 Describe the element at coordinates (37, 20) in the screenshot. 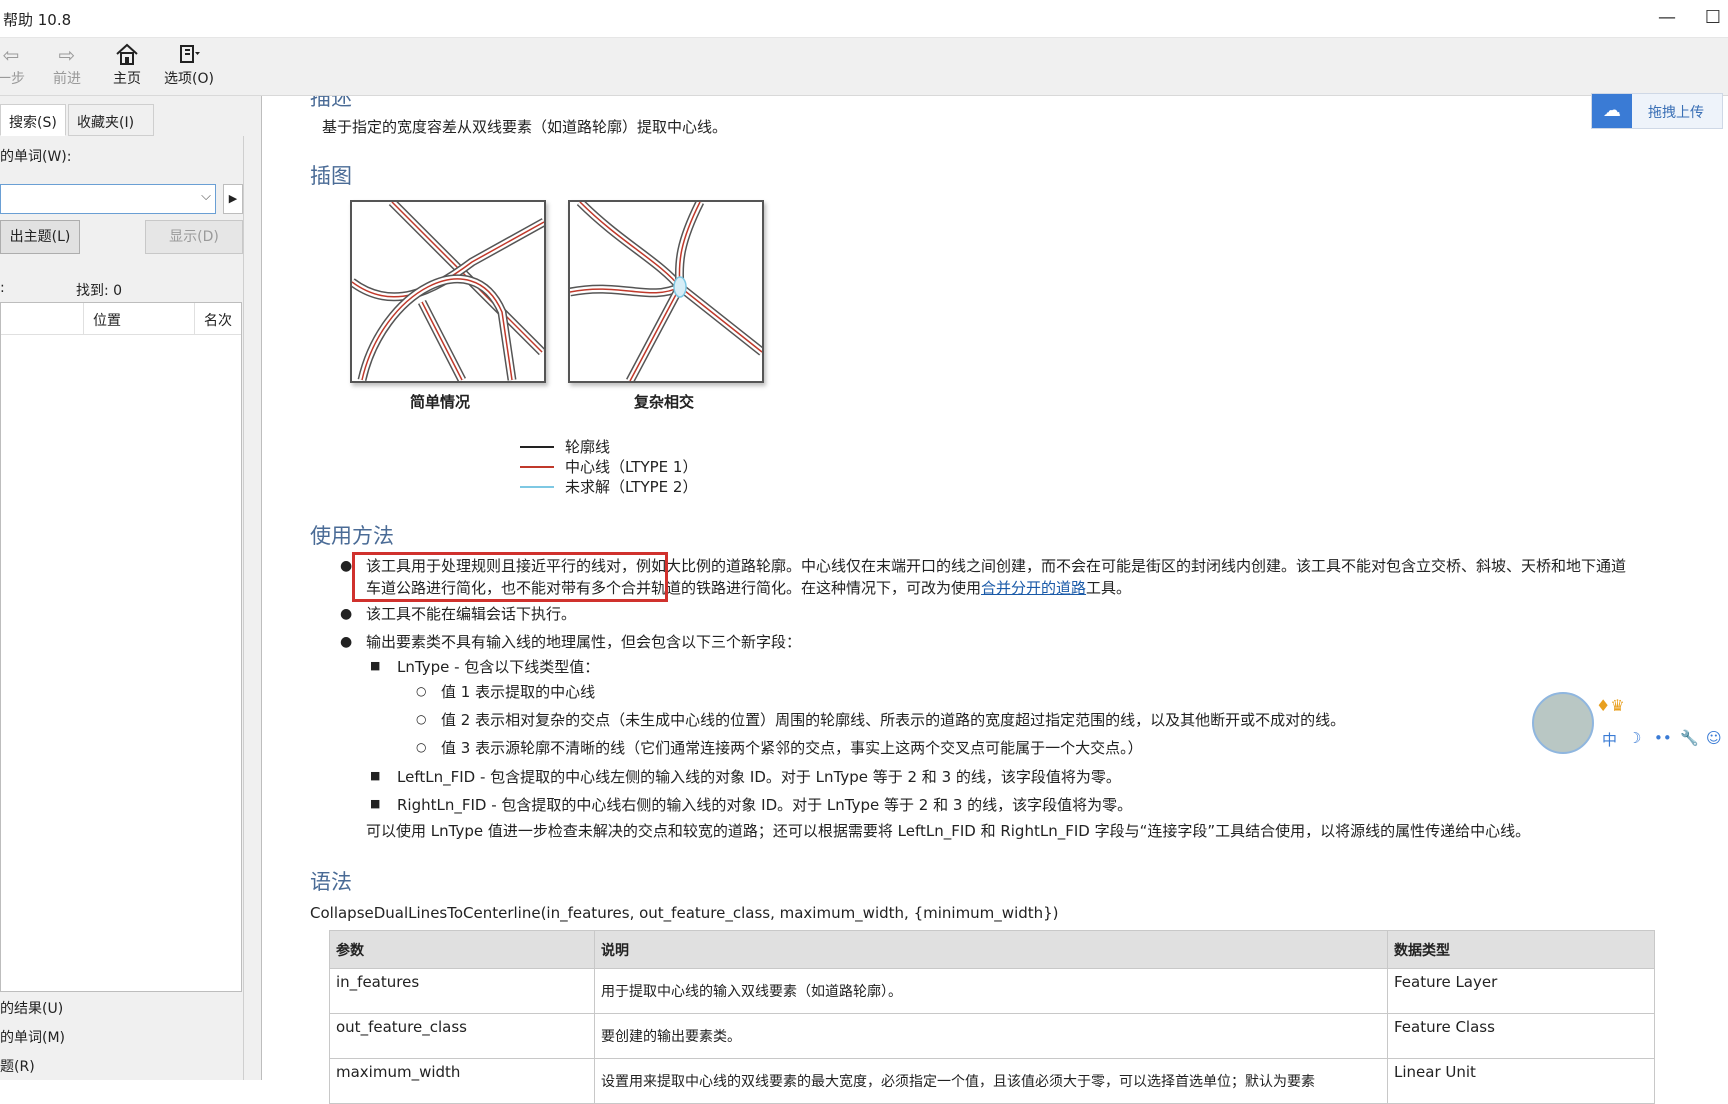

I see `window-title: 帮助 10.8` at that location.